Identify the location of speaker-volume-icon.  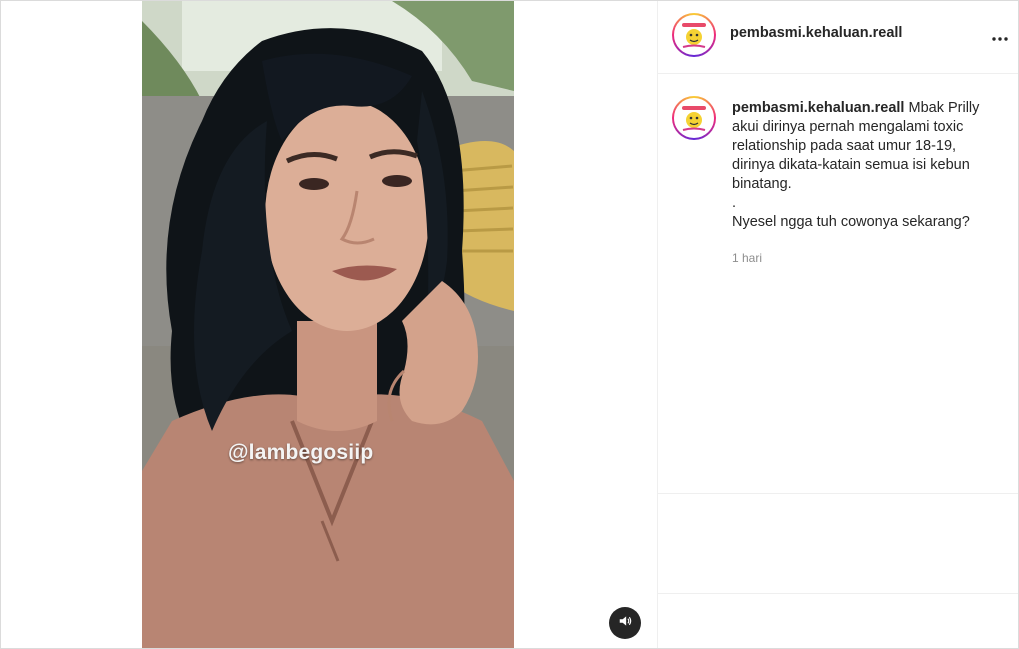
(625, 623).